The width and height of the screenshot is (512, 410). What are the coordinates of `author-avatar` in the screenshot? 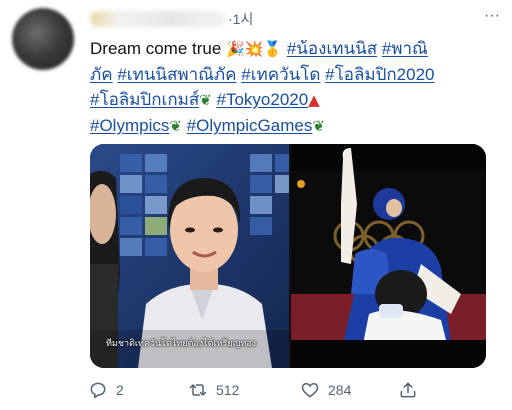 It's located at (43, 39).